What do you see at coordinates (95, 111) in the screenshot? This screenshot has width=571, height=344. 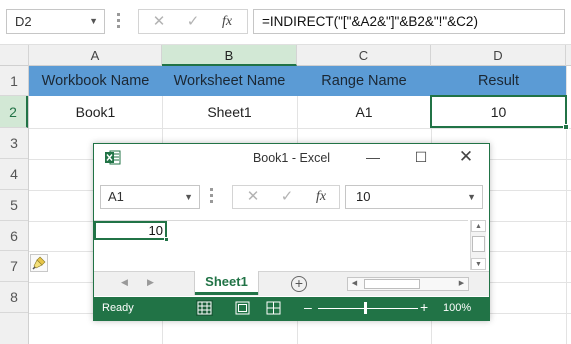 I see `cell-a2: Book1` at bounding box center [95, 111].